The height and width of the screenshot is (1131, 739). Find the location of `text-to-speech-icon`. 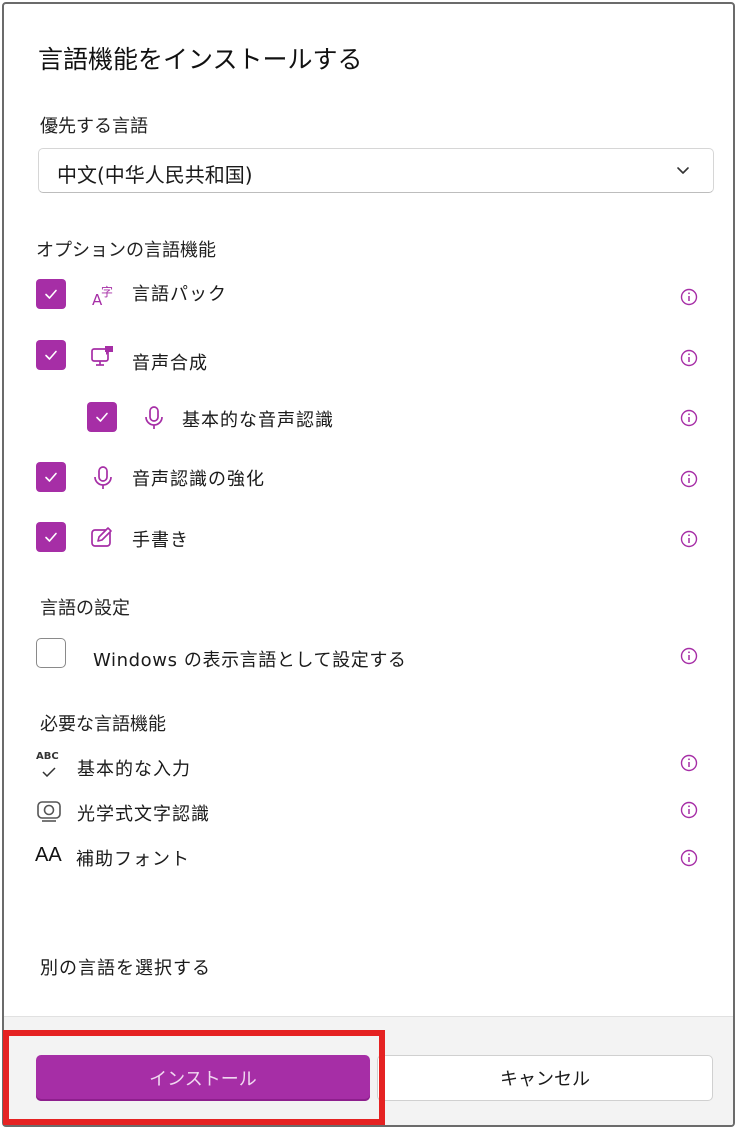

text-to-speech-icon is located at coordinates (102, 356).